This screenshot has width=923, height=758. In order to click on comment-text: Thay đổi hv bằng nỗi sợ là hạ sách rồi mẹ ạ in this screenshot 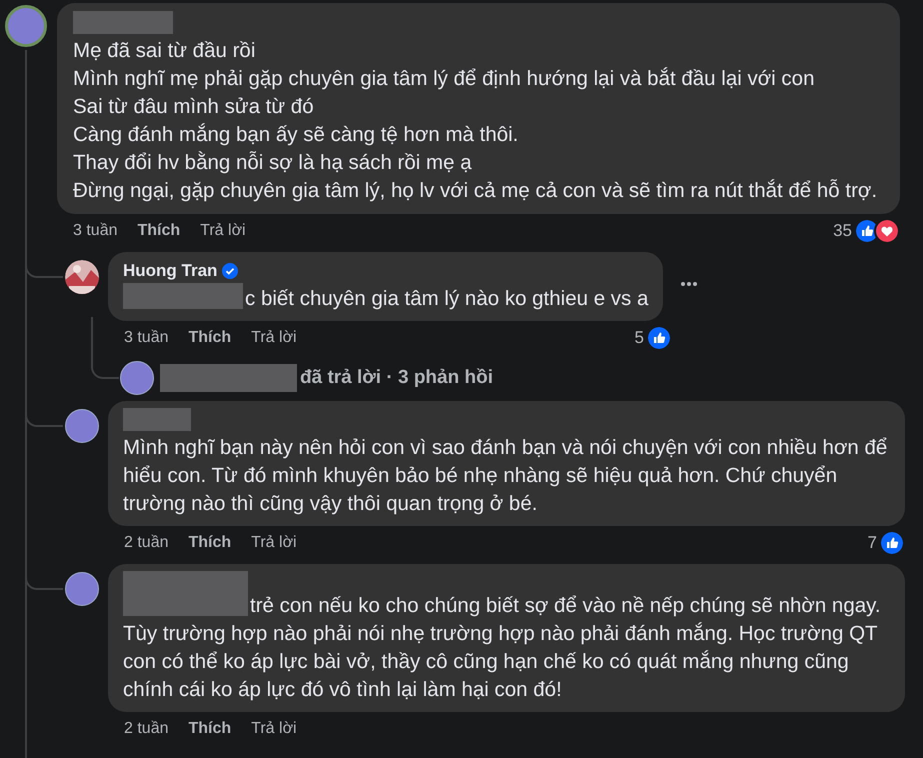, I will do `click(273, 163)`.